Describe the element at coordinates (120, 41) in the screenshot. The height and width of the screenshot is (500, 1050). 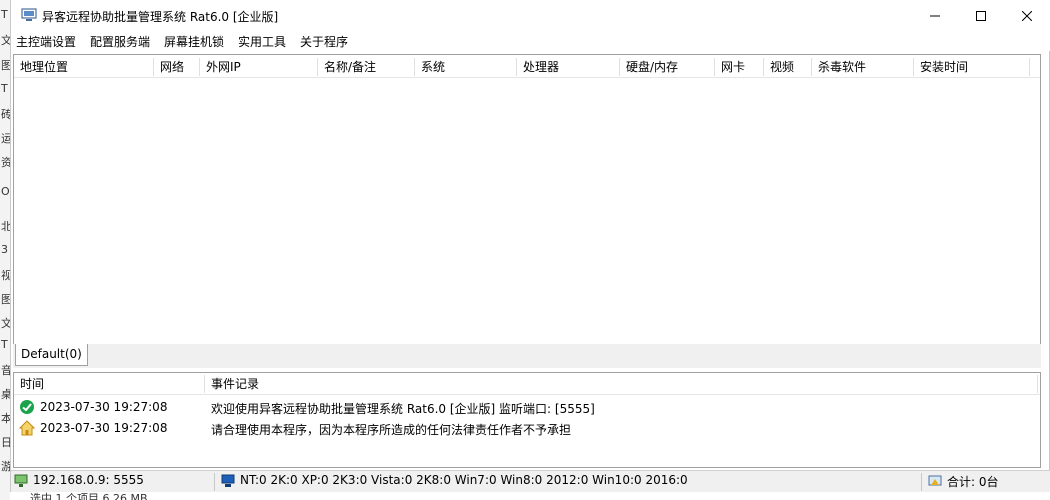
I see `menu-configure-server: 配置服务端` at that location.